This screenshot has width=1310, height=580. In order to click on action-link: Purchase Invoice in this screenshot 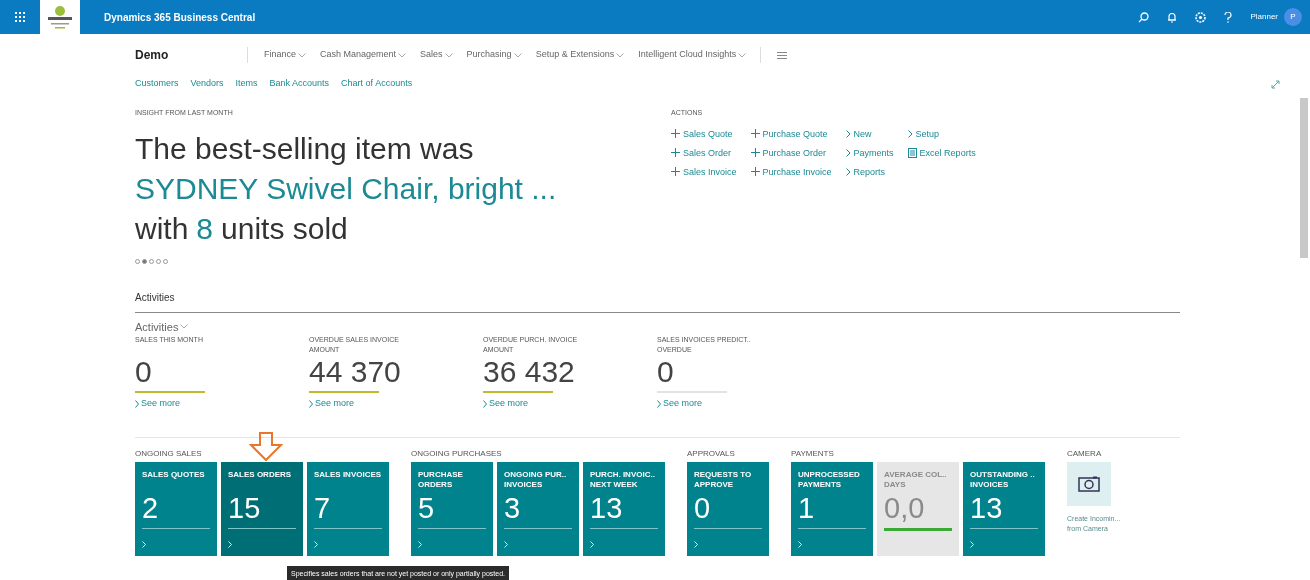, I will do `click(791, 171)`.